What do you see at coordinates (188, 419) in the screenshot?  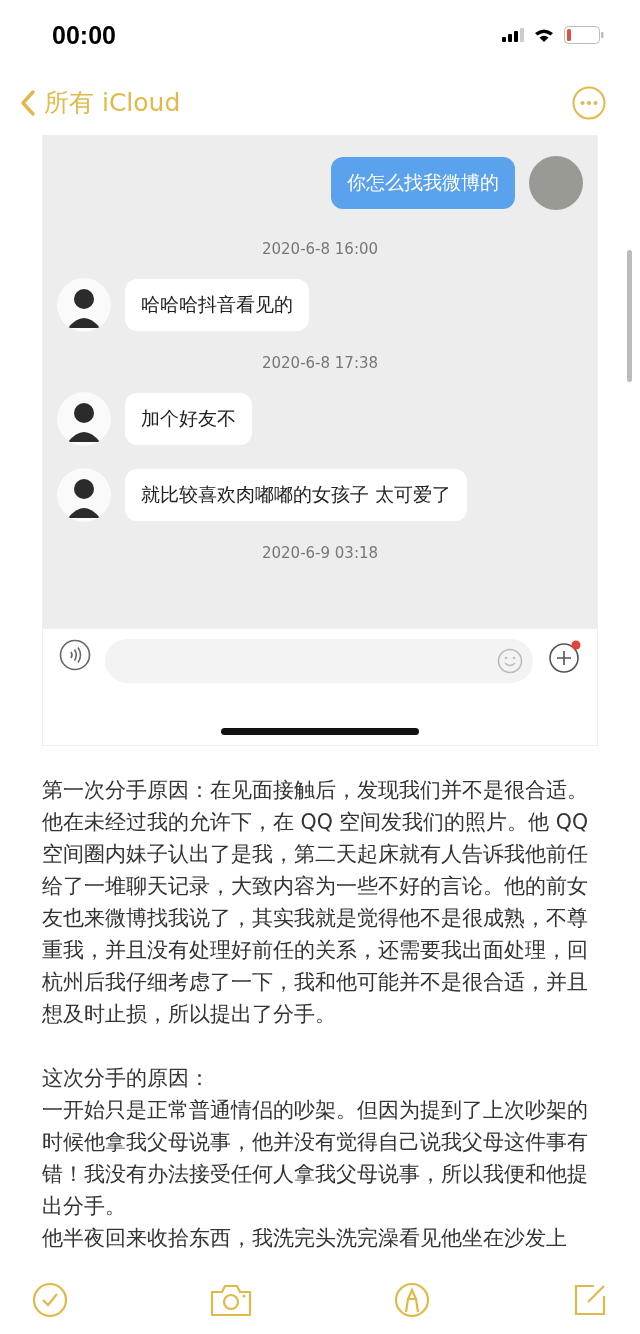 I see `received-message-bubble: 加个好友不` at bounding box center [188, 419].